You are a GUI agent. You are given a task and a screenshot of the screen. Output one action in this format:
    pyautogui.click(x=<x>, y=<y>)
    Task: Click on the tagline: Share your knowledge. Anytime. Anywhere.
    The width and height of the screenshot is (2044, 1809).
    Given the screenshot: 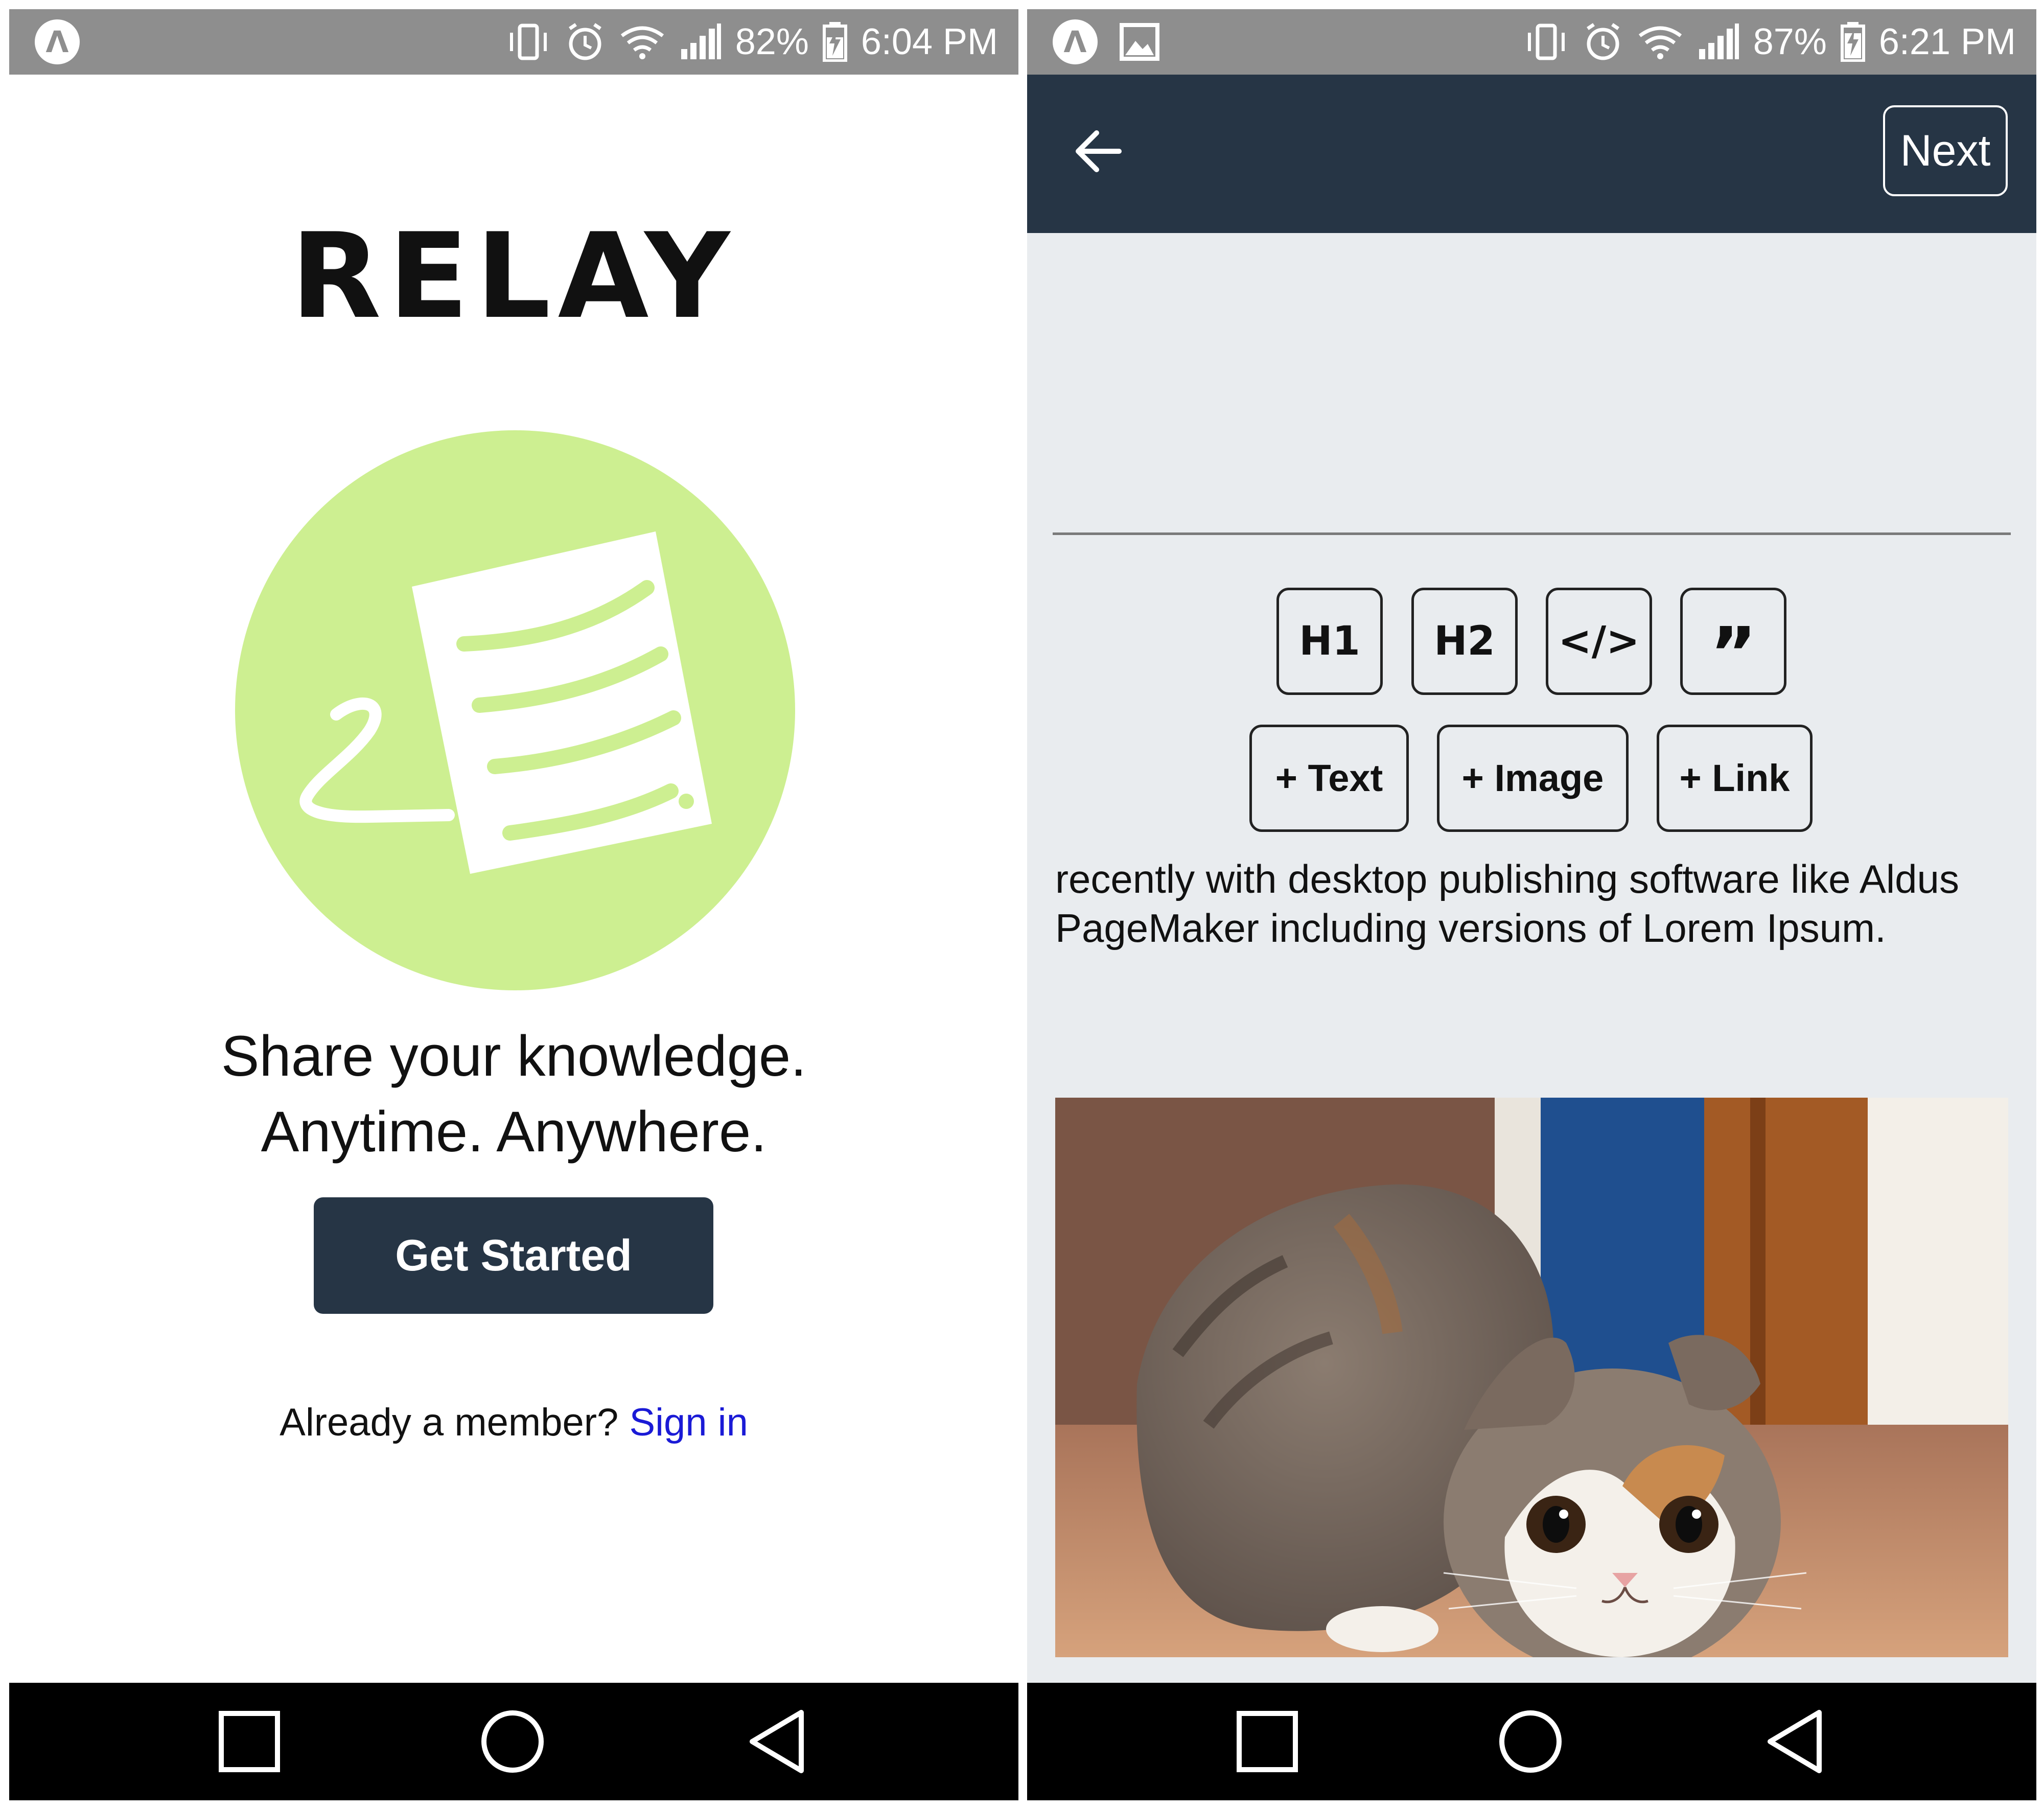 What is the action you would take?
    pyautogui.click(x=513, y=1094)
    